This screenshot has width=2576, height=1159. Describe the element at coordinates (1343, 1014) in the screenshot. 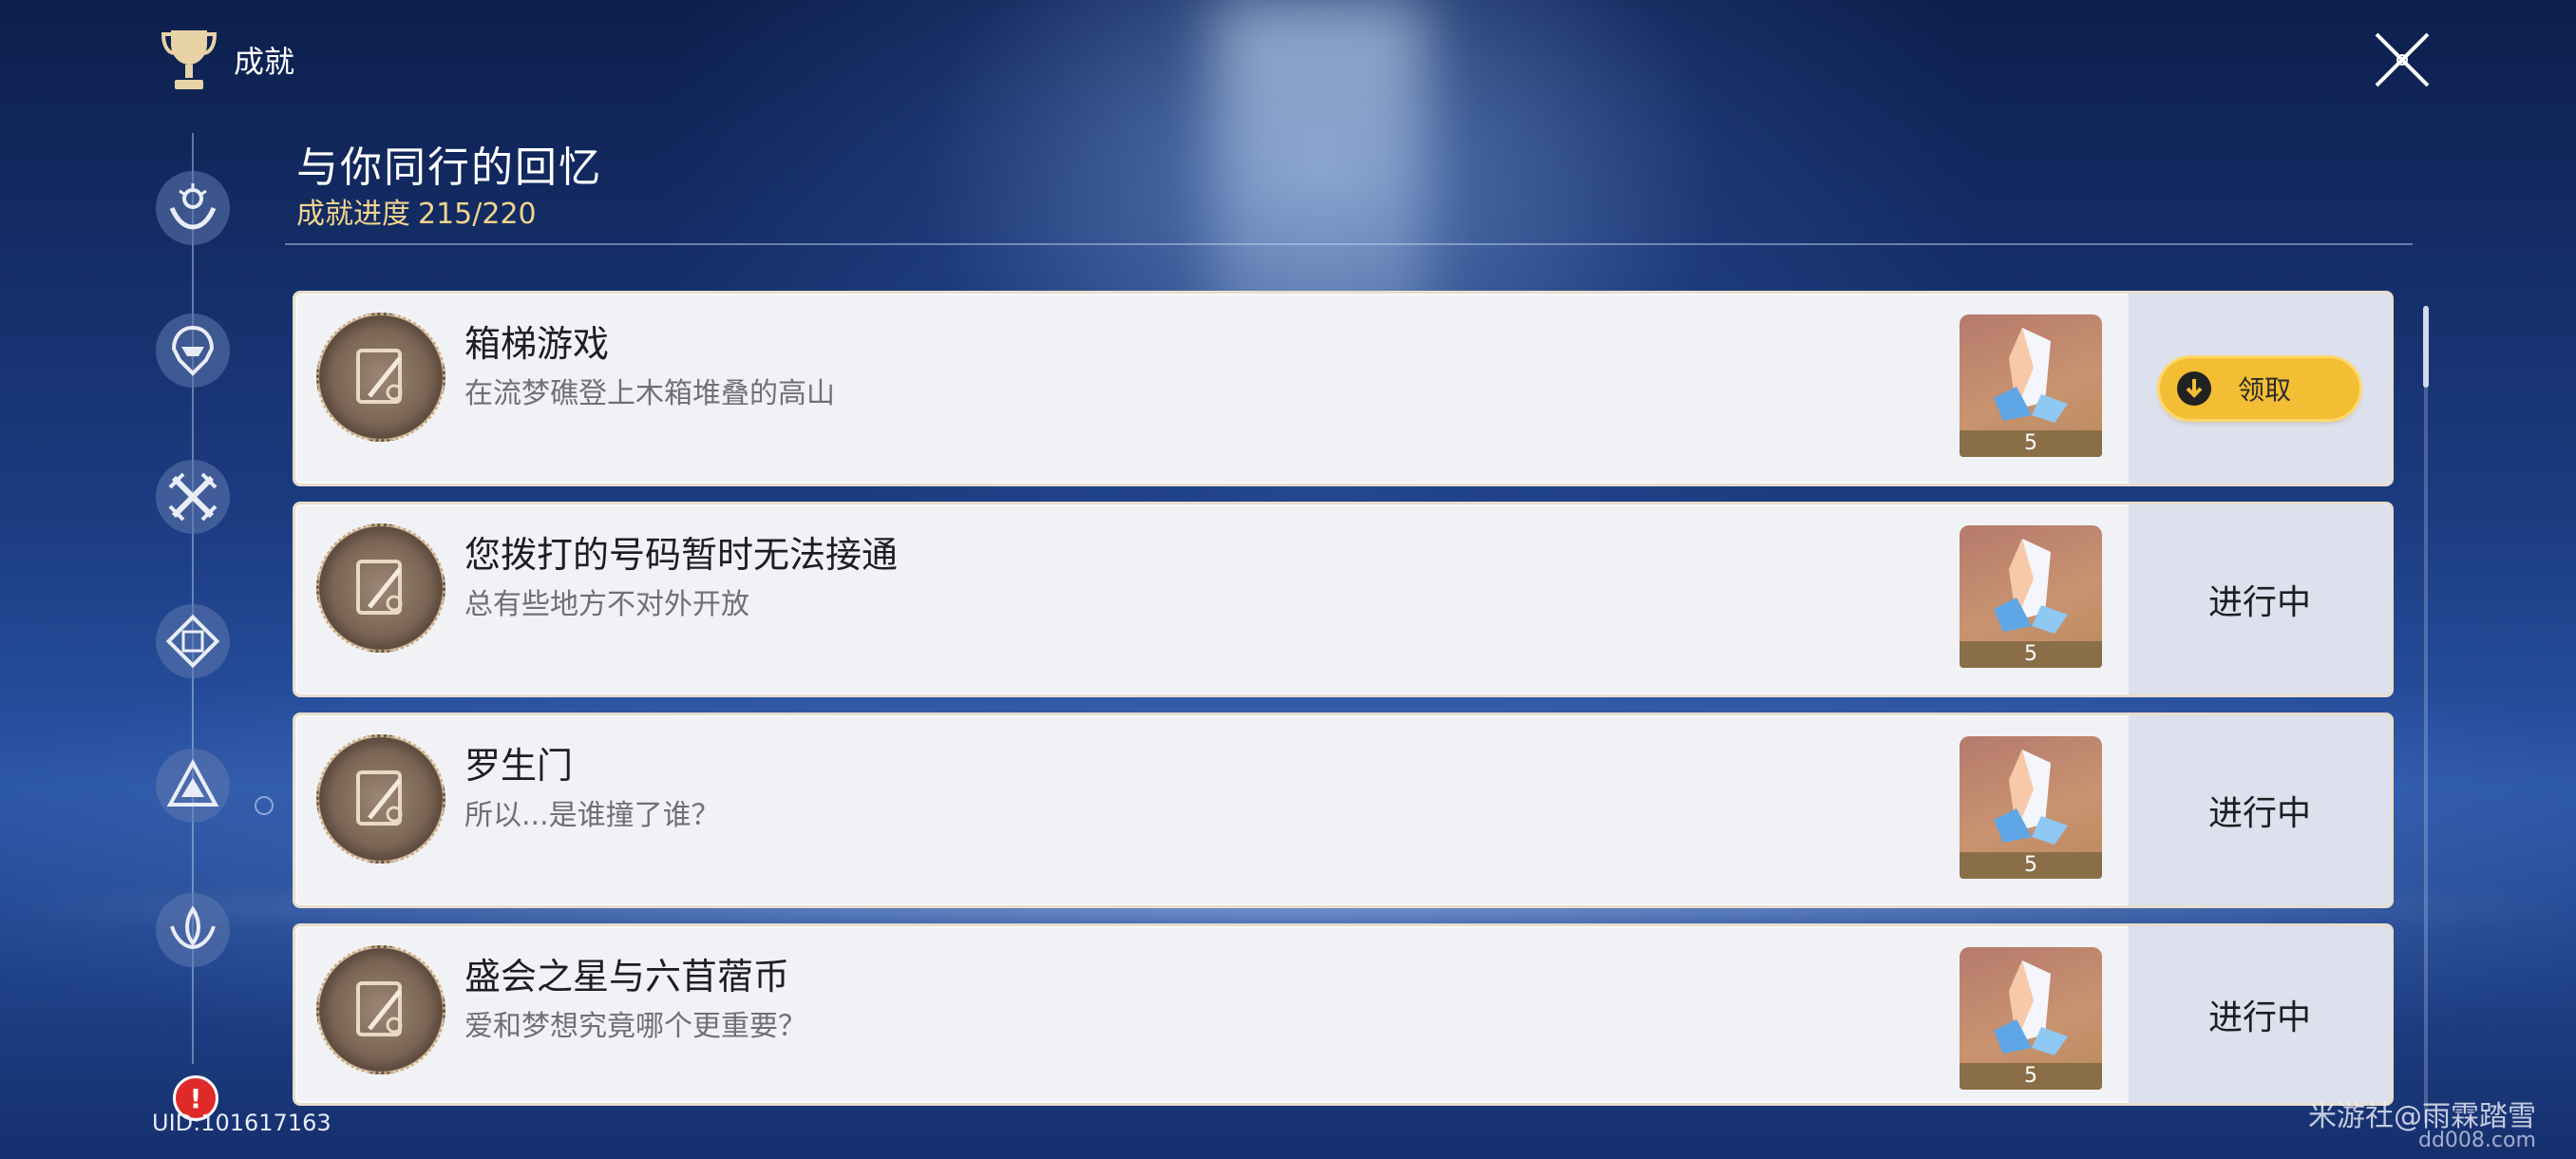

I see `achievement-card: 盛会之星与六苜蓿币 爱和梦想究竟哪个更重要？ 5 进行中` at that location.